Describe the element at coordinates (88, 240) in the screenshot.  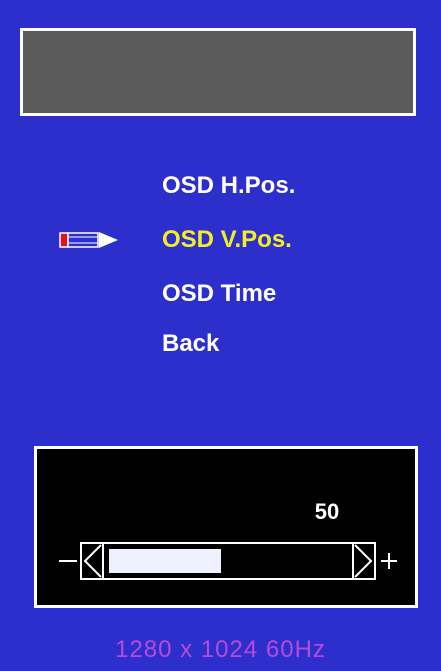
I see `pencil-pointer-icon` at that location.